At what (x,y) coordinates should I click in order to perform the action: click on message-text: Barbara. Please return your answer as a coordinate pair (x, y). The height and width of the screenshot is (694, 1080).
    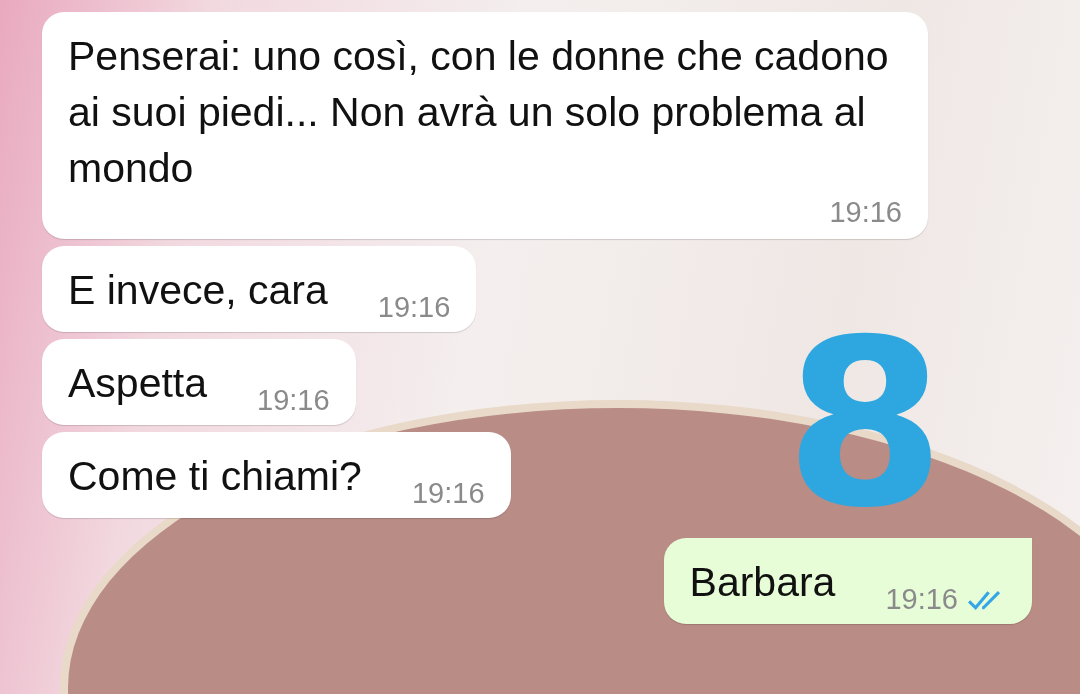
    Looking at the image, I should click on (762, 582).